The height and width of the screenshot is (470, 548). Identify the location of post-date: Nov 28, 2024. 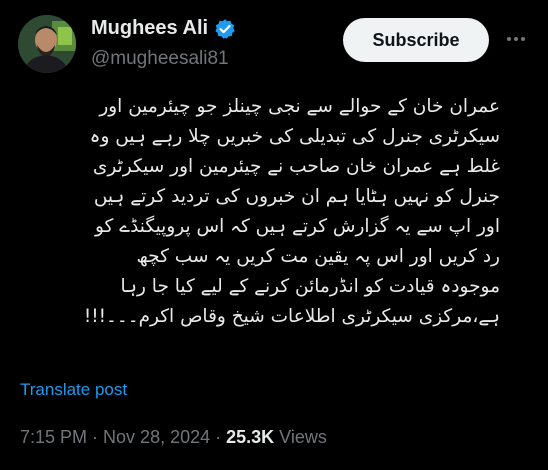
(156, 437).